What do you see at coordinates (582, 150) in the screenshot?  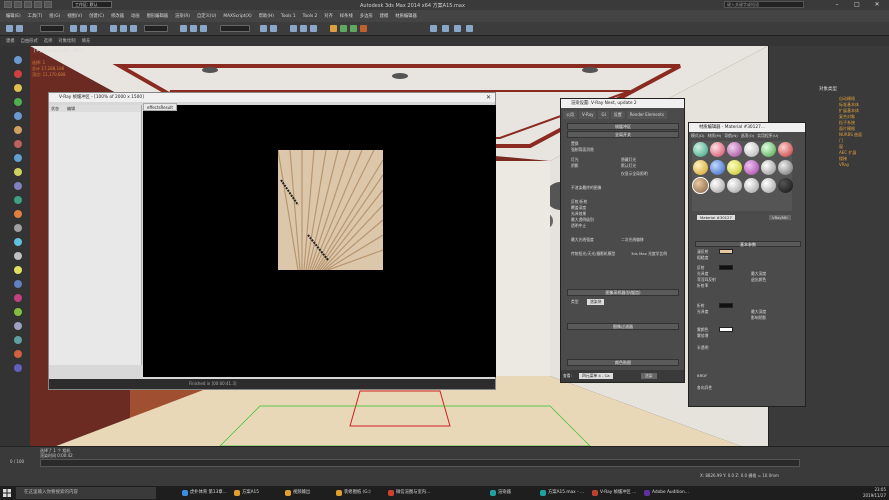 I see `option-checkbox: 强制背面消隐` at bounding box center [582, 150].